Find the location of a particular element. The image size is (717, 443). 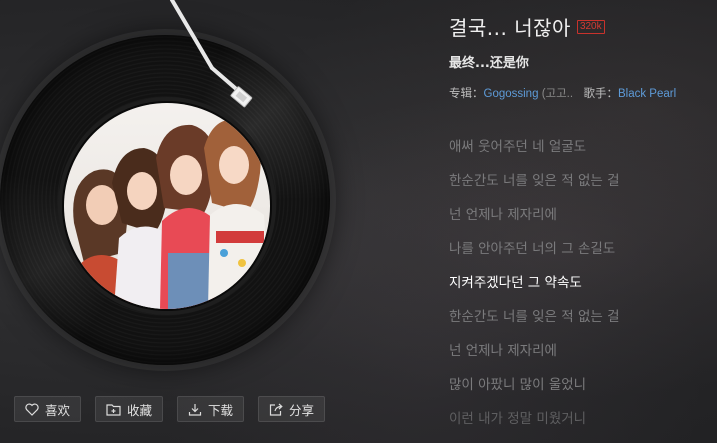

album-cover is located at coordinates (167, 206).